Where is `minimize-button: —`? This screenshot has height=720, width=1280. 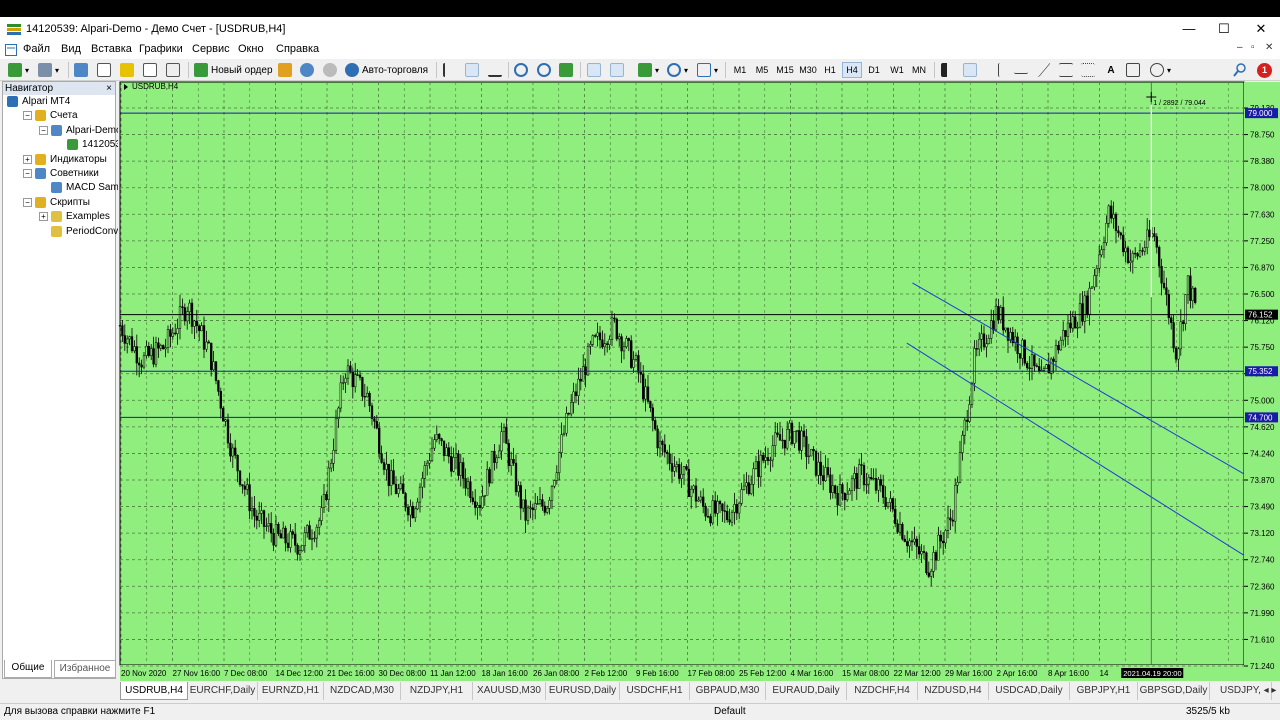 minimize-button: — is located at coordinates (1189, 29).